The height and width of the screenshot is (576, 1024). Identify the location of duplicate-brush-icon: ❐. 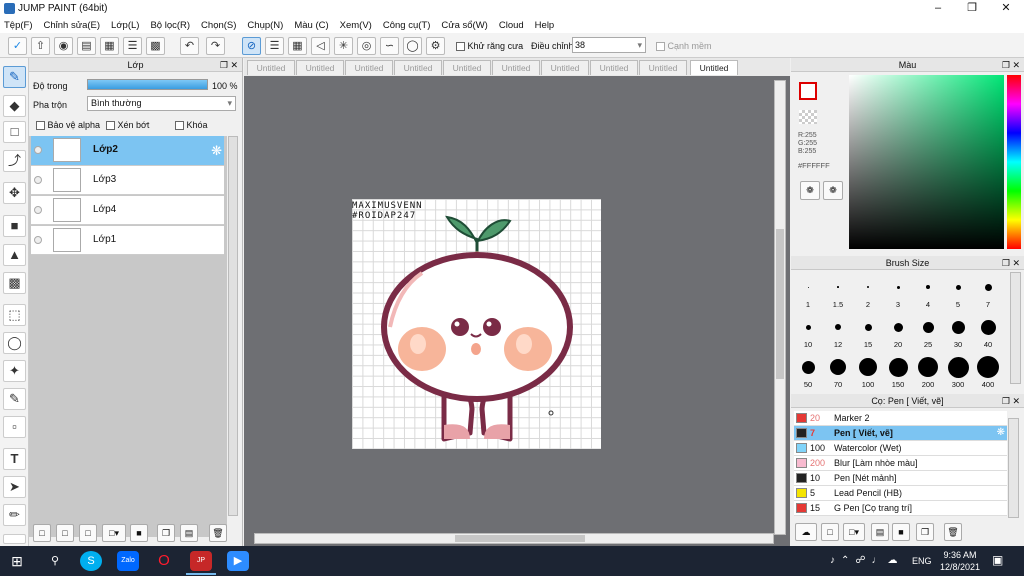
(925, 532).